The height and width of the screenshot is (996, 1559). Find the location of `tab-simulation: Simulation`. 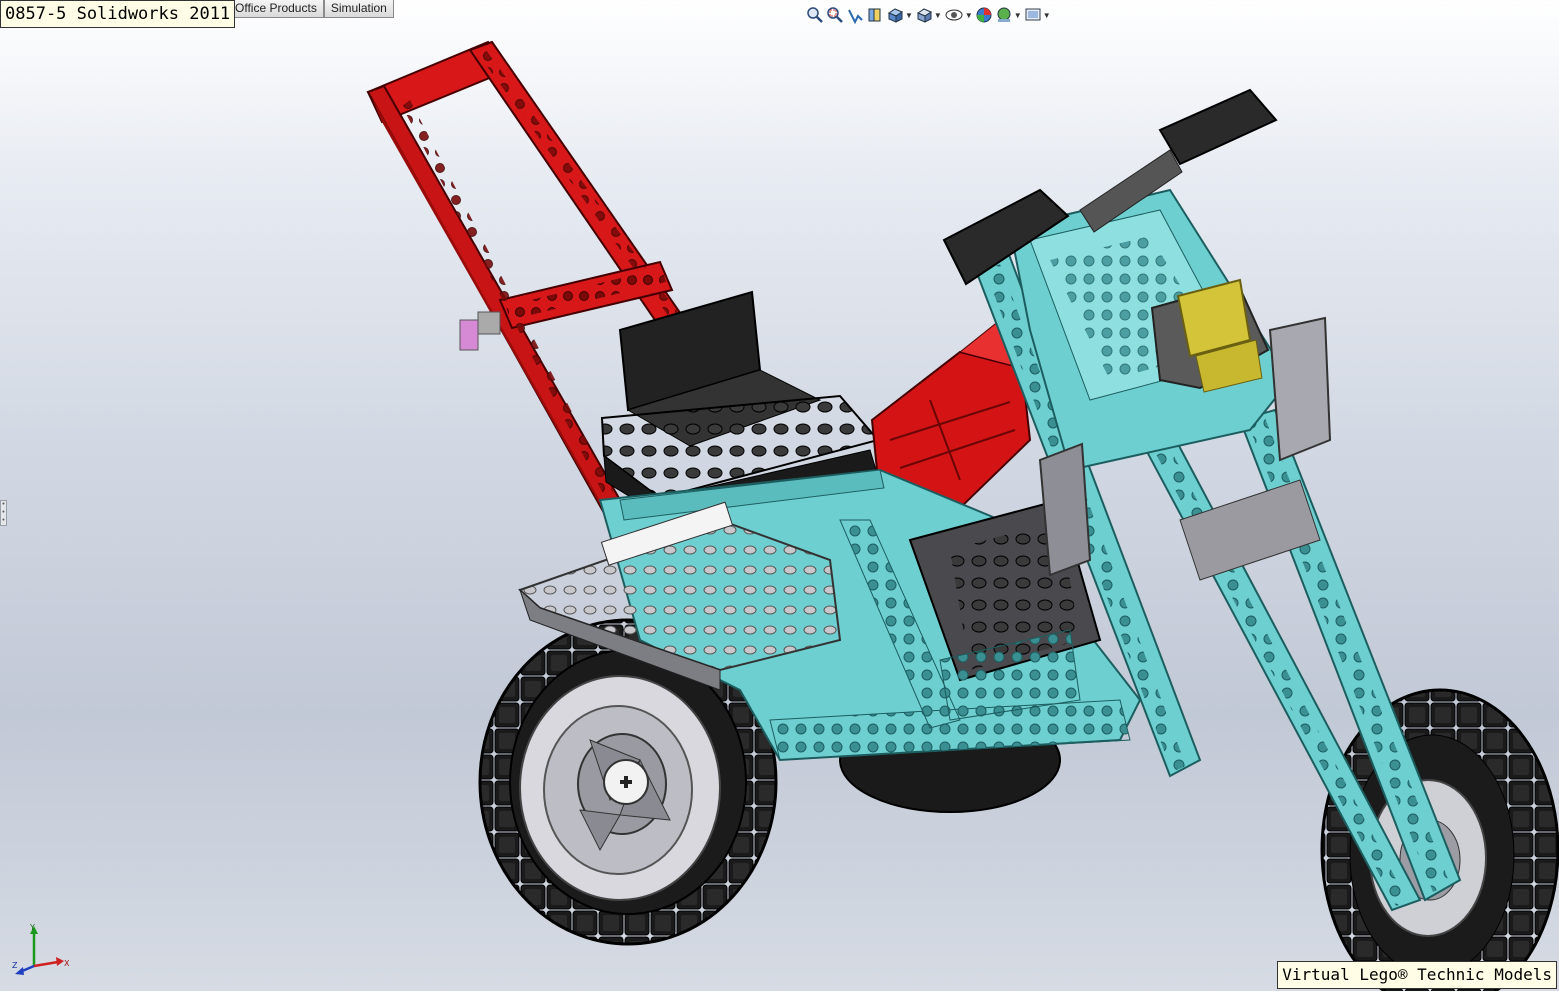

tab-simulation: Simulation is located at coordinates (358, 9).